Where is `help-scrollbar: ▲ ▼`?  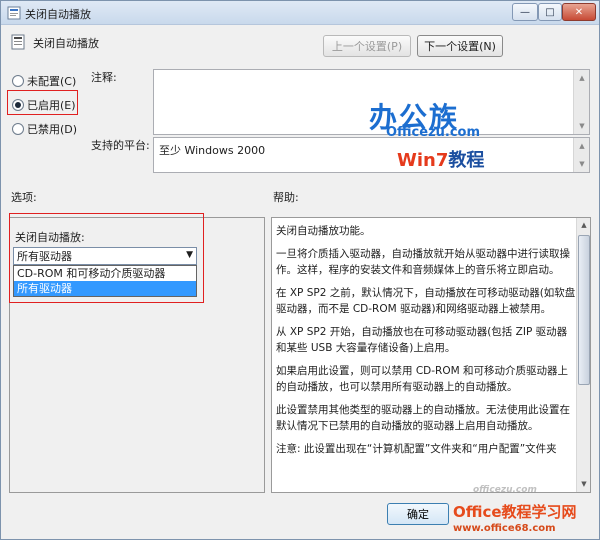 help-scrollbar: ▲ ▼ is located at coordinates (583, 355).